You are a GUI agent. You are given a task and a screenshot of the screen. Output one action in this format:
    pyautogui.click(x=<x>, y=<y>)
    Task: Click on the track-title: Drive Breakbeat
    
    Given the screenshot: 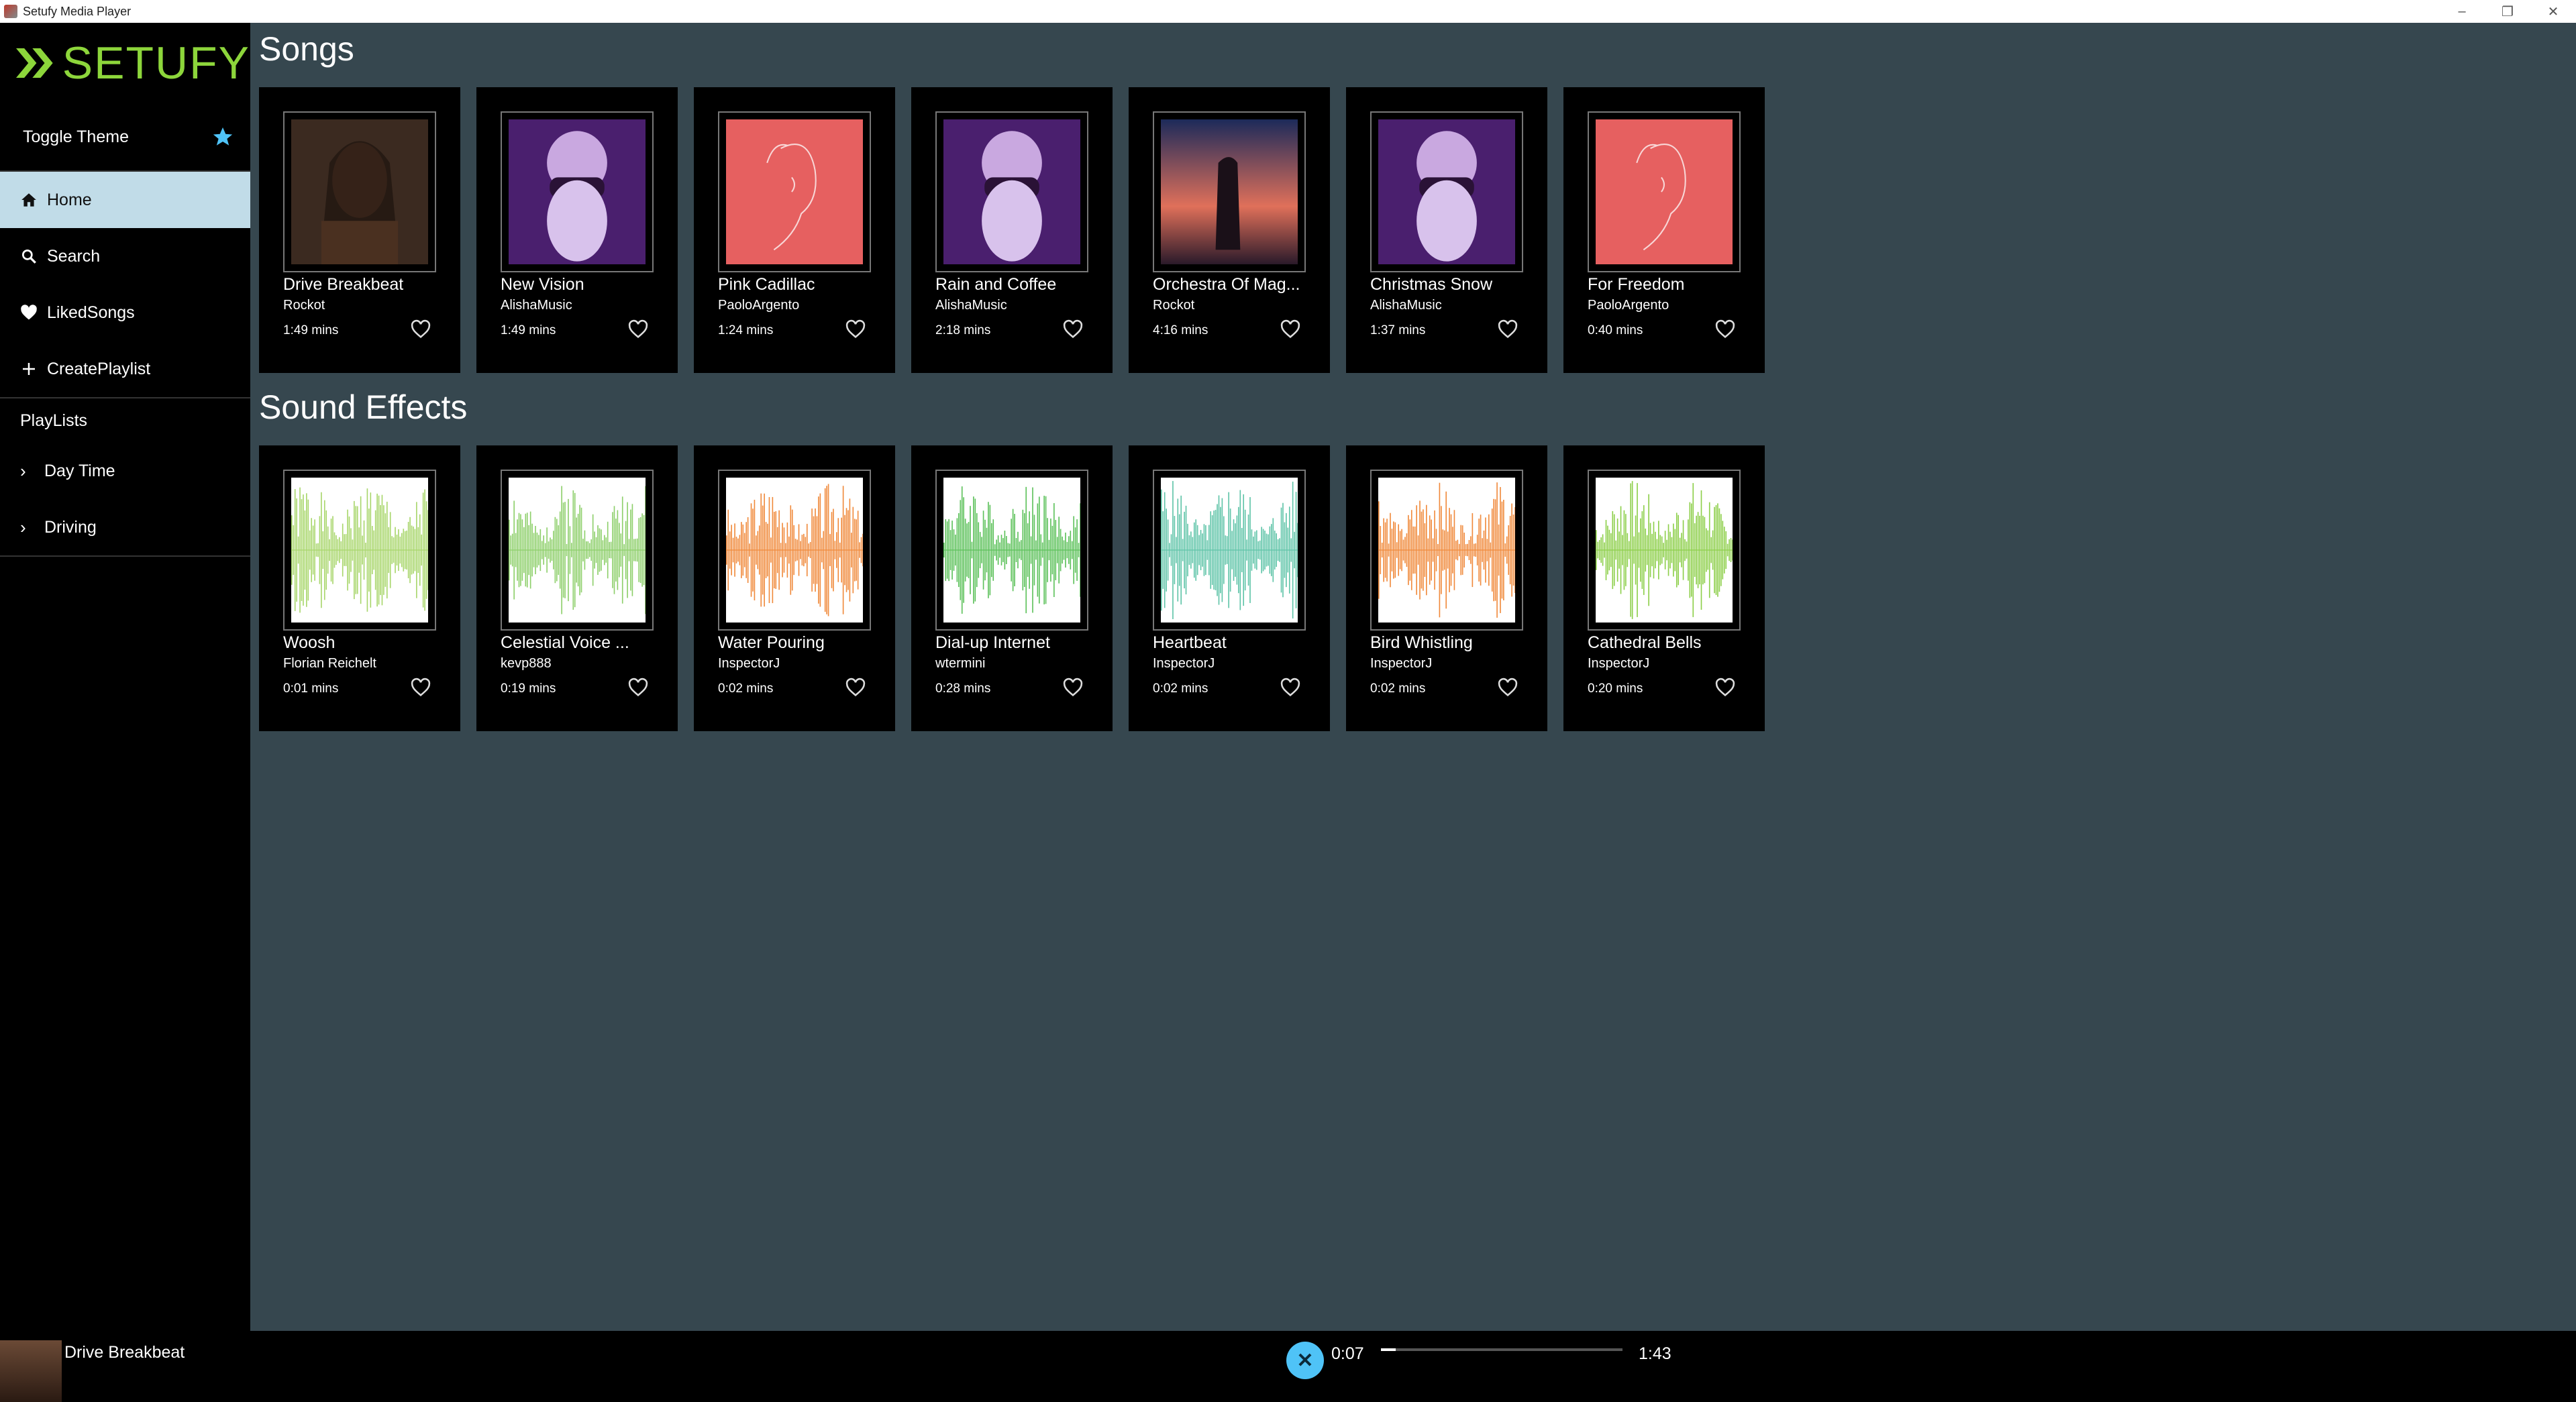 What is the action you would take?
    pyautogui.click(x=343, y=284)
    